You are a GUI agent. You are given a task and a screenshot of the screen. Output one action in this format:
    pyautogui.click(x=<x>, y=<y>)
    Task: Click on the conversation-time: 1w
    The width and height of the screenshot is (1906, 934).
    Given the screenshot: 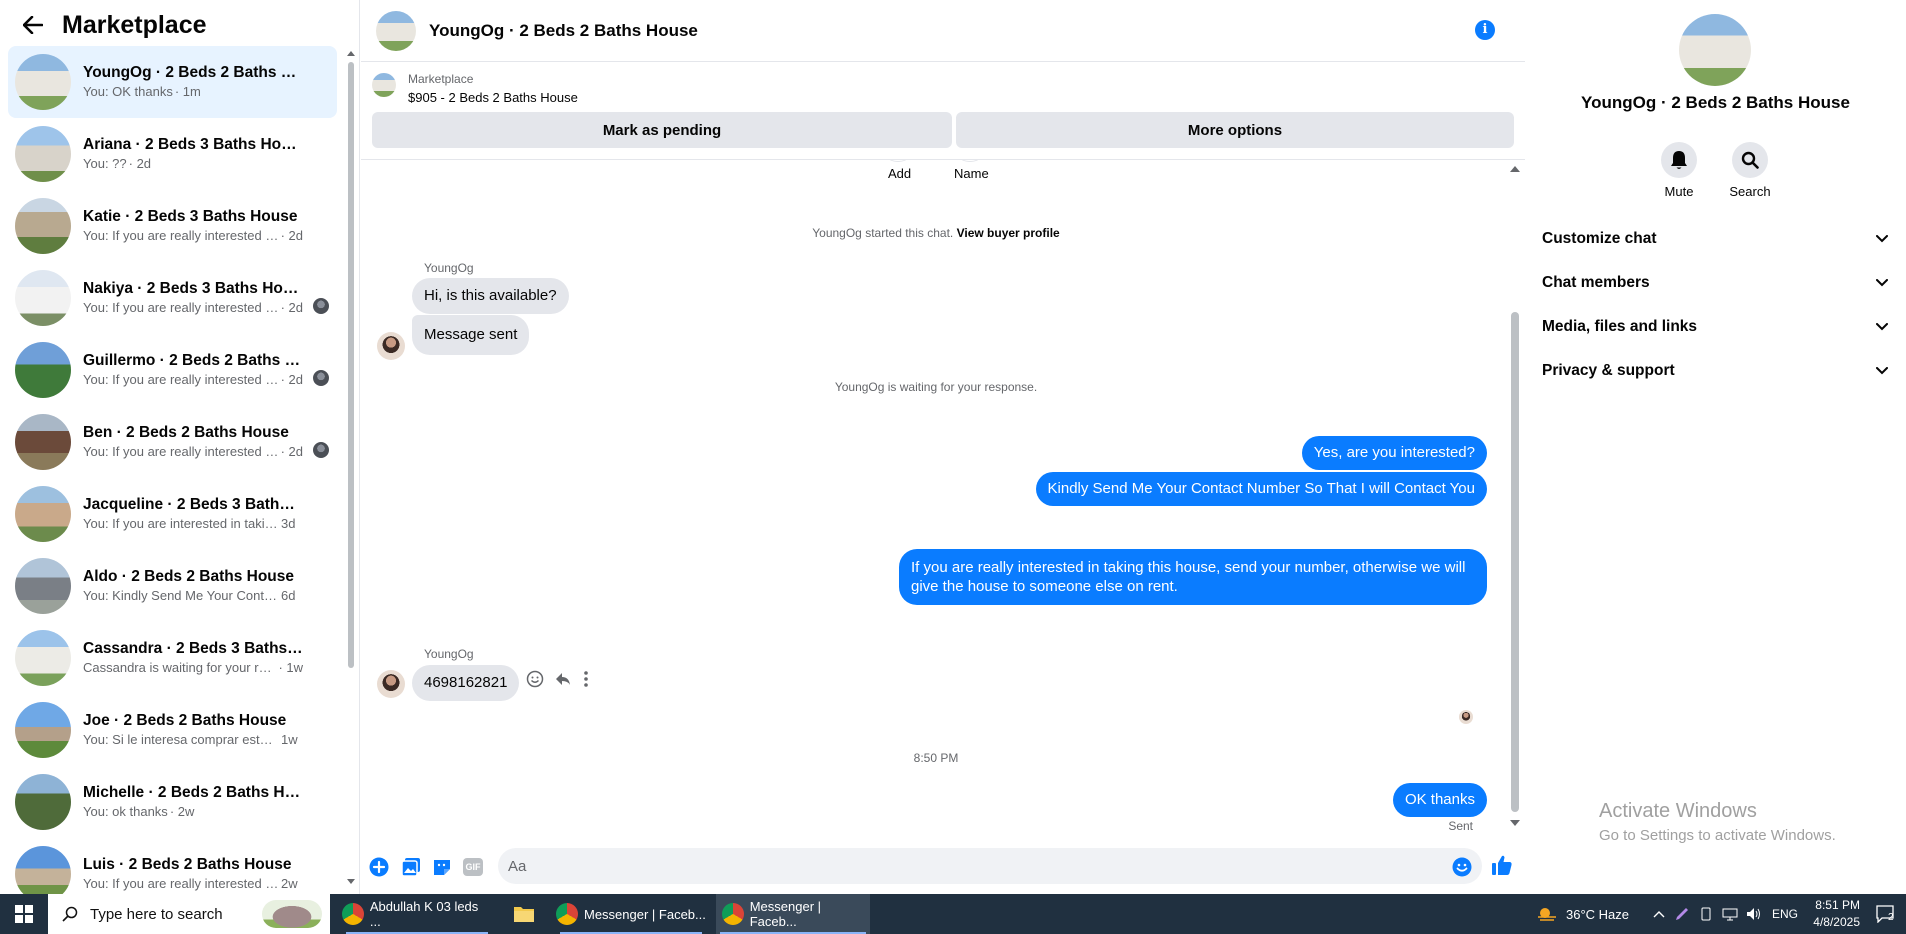 What is the action you would take?
    pyautogui.click(x=289, y=739)
    